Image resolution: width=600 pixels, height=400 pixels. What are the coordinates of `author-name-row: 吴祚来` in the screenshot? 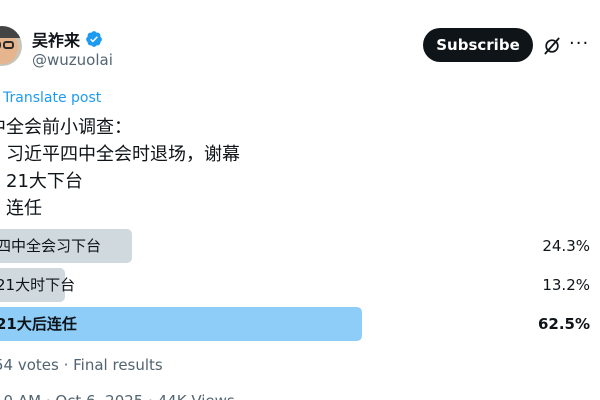 It's located at (67, 39).